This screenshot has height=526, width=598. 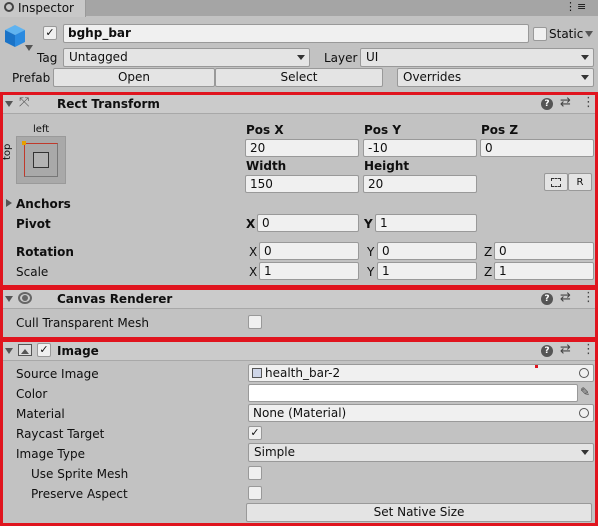 I want to click on image-title: Image, so click(x=78, y=351).